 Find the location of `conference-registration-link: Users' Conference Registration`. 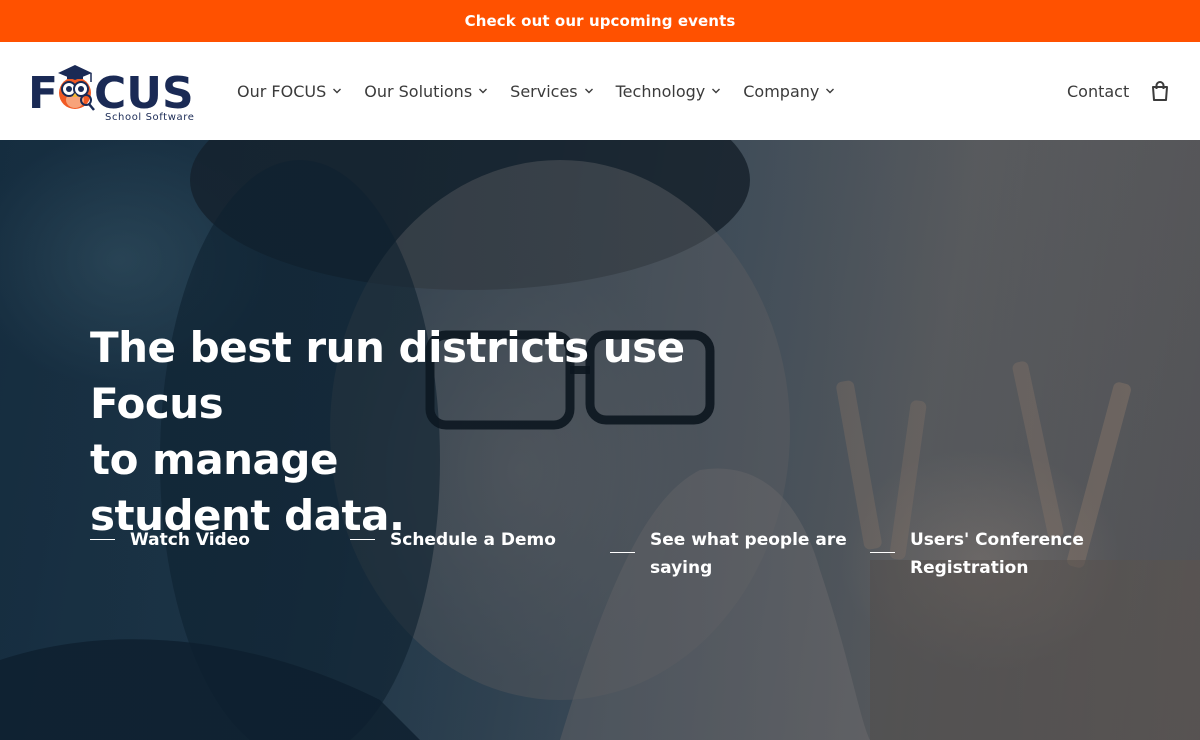

conference-registration-link: Users' Conference Registration is located at coordinates (990, 554).